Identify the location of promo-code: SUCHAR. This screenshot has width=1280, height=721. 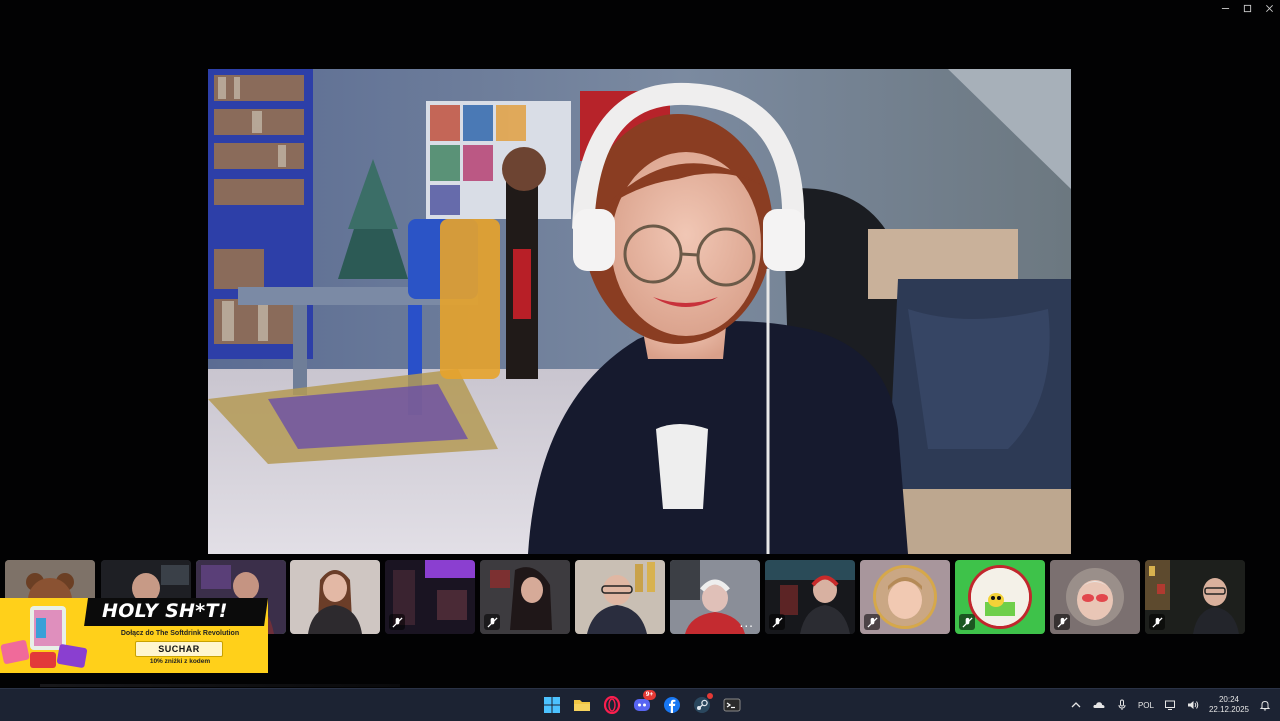
(179, 649).